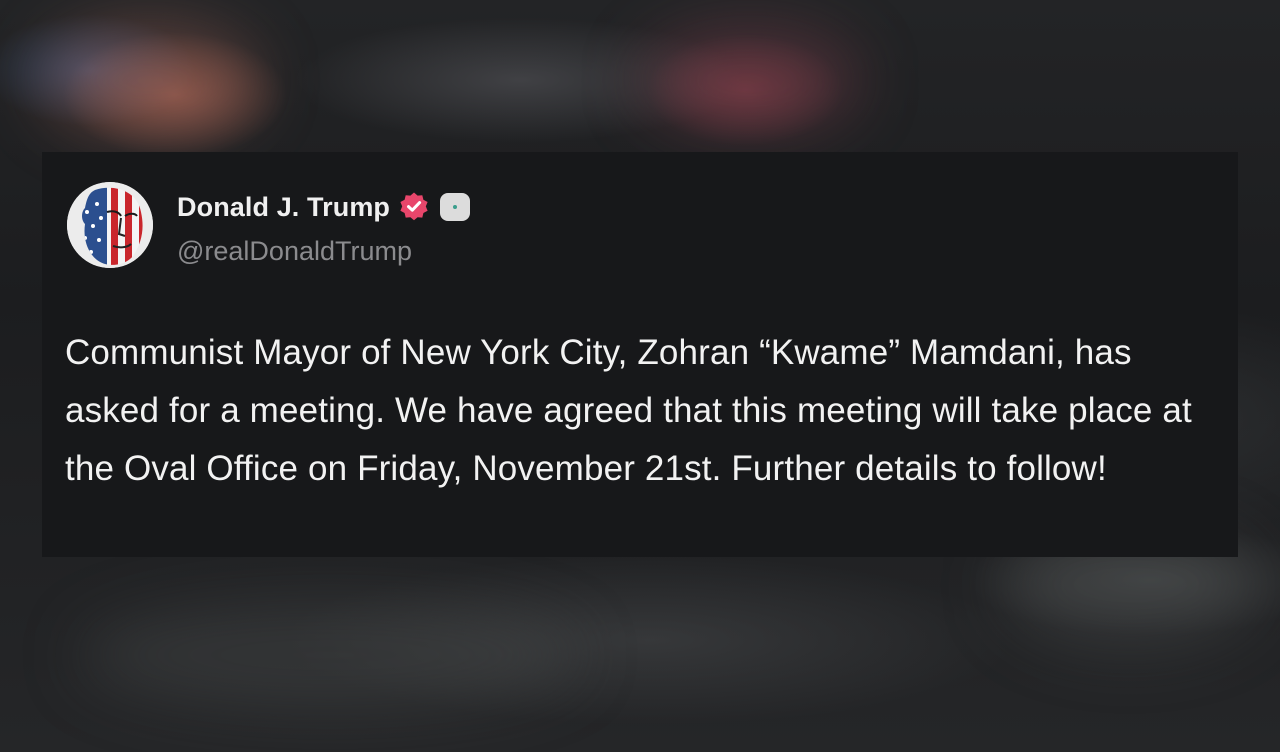 The width and height of the screenshot is (1280, 752). Describe the element at coordinates (414, 207) in the screenshot. I see `verified-badge-icon` at that location.